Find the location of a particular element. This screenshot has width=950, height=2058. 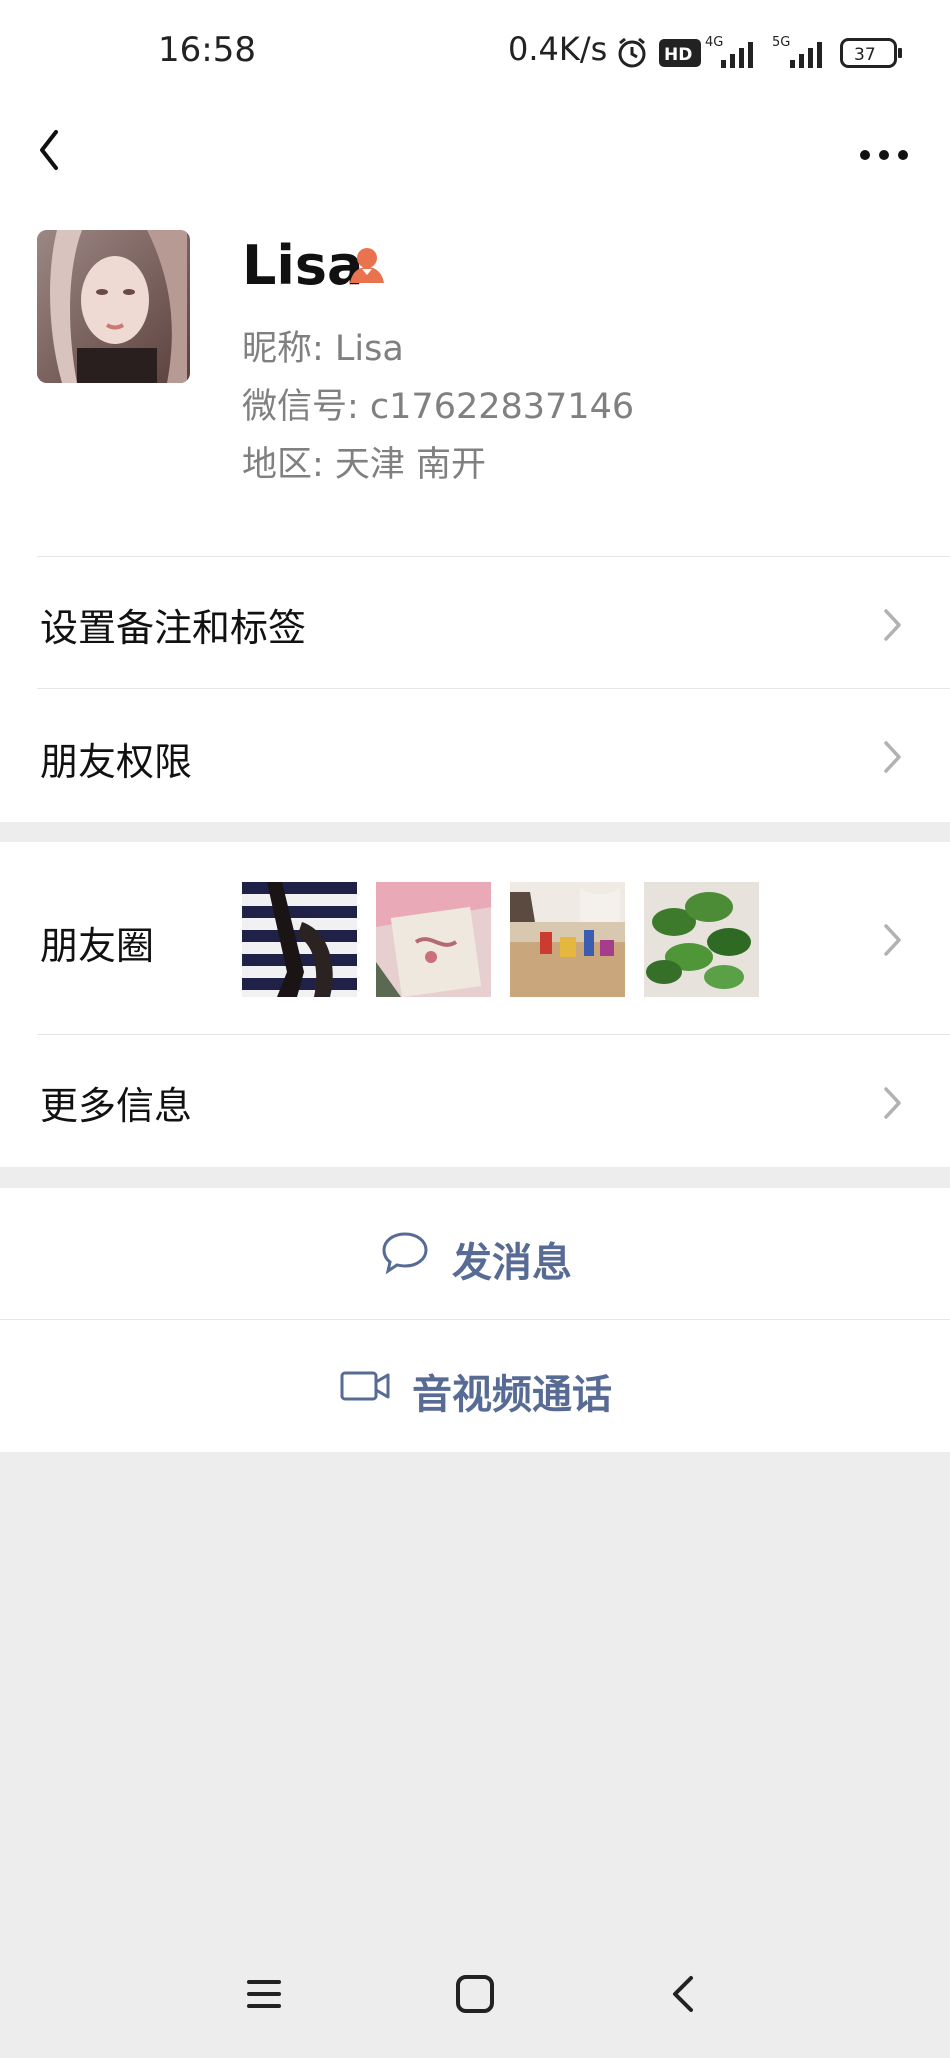

more-button is located at coordinates (885, 150).